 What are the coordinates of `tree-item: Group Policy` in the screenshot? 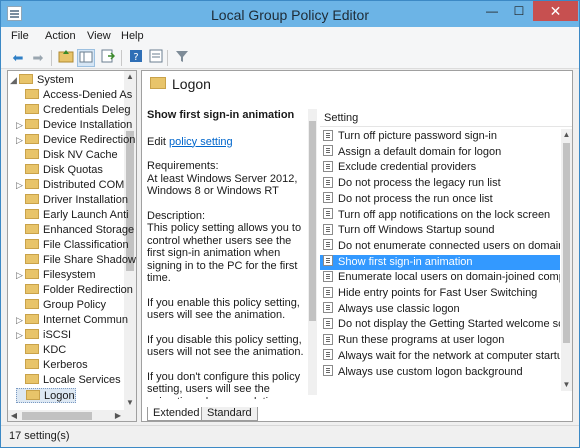 It's located at (61, 305).